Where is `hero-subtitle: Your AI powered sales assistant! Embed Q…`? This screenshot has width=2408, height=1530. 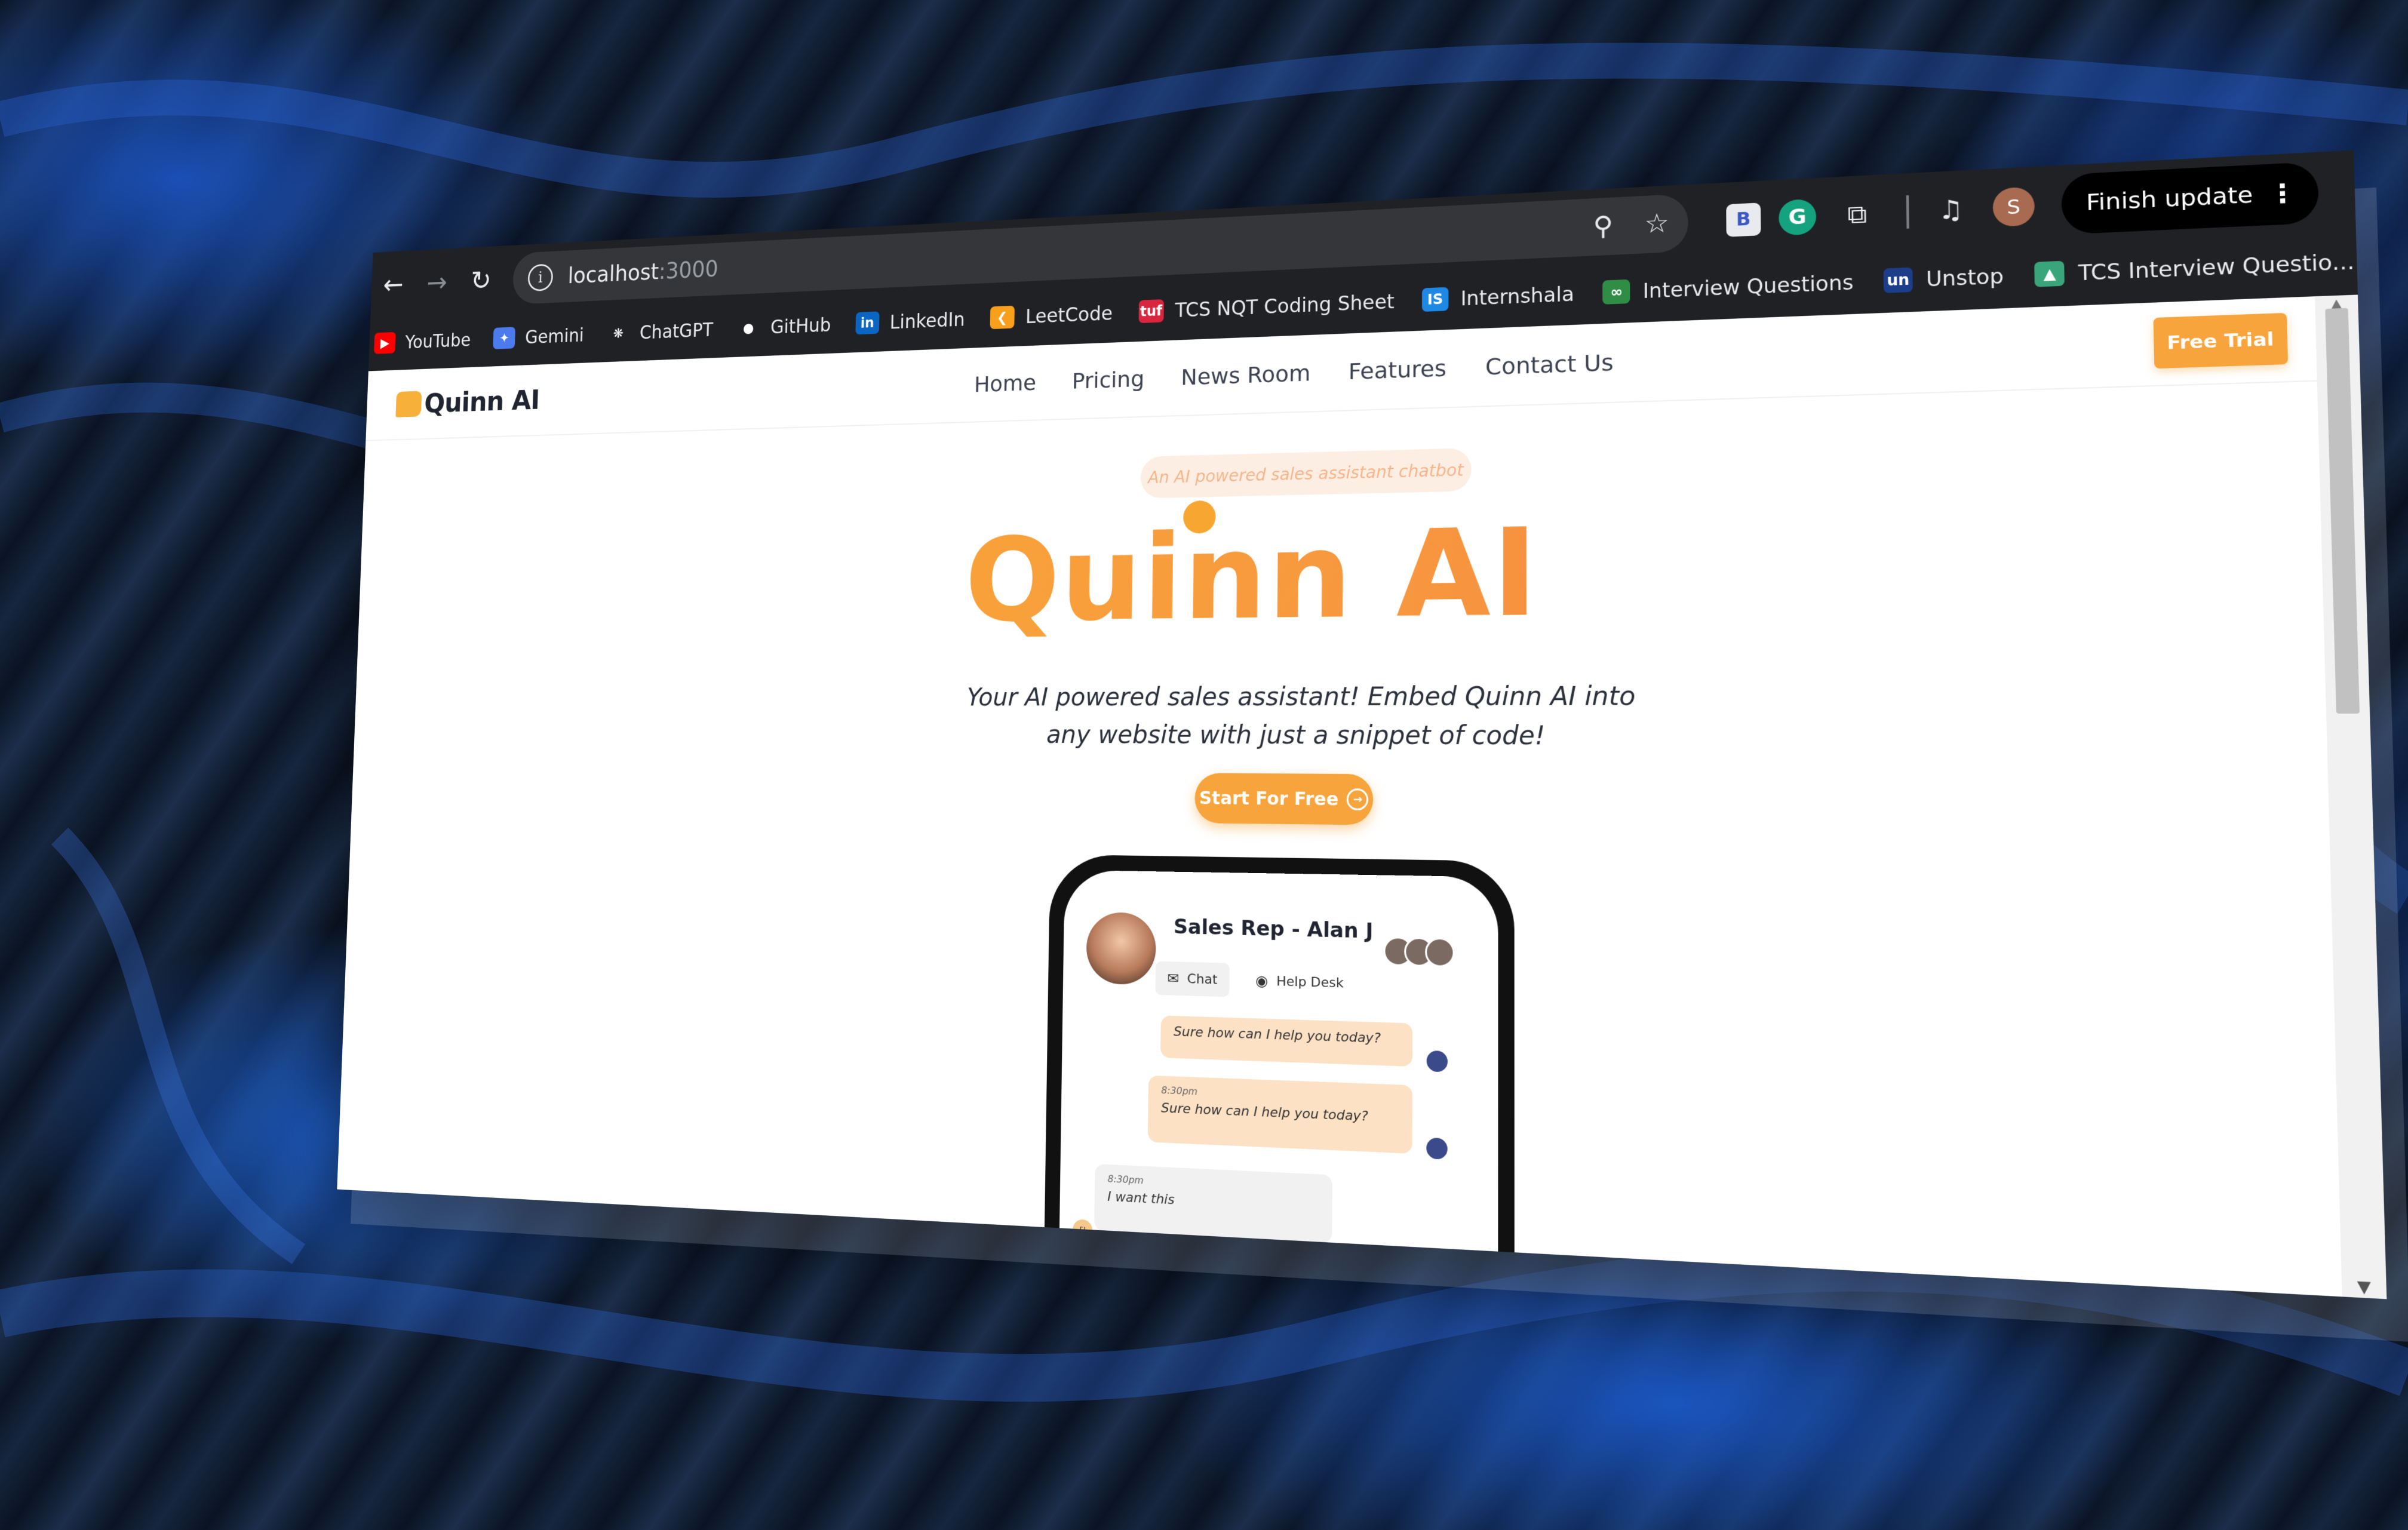
hero-subtitle: Your AI powered sales assistant! Embed Q… is located at coordinates (1302, 716).